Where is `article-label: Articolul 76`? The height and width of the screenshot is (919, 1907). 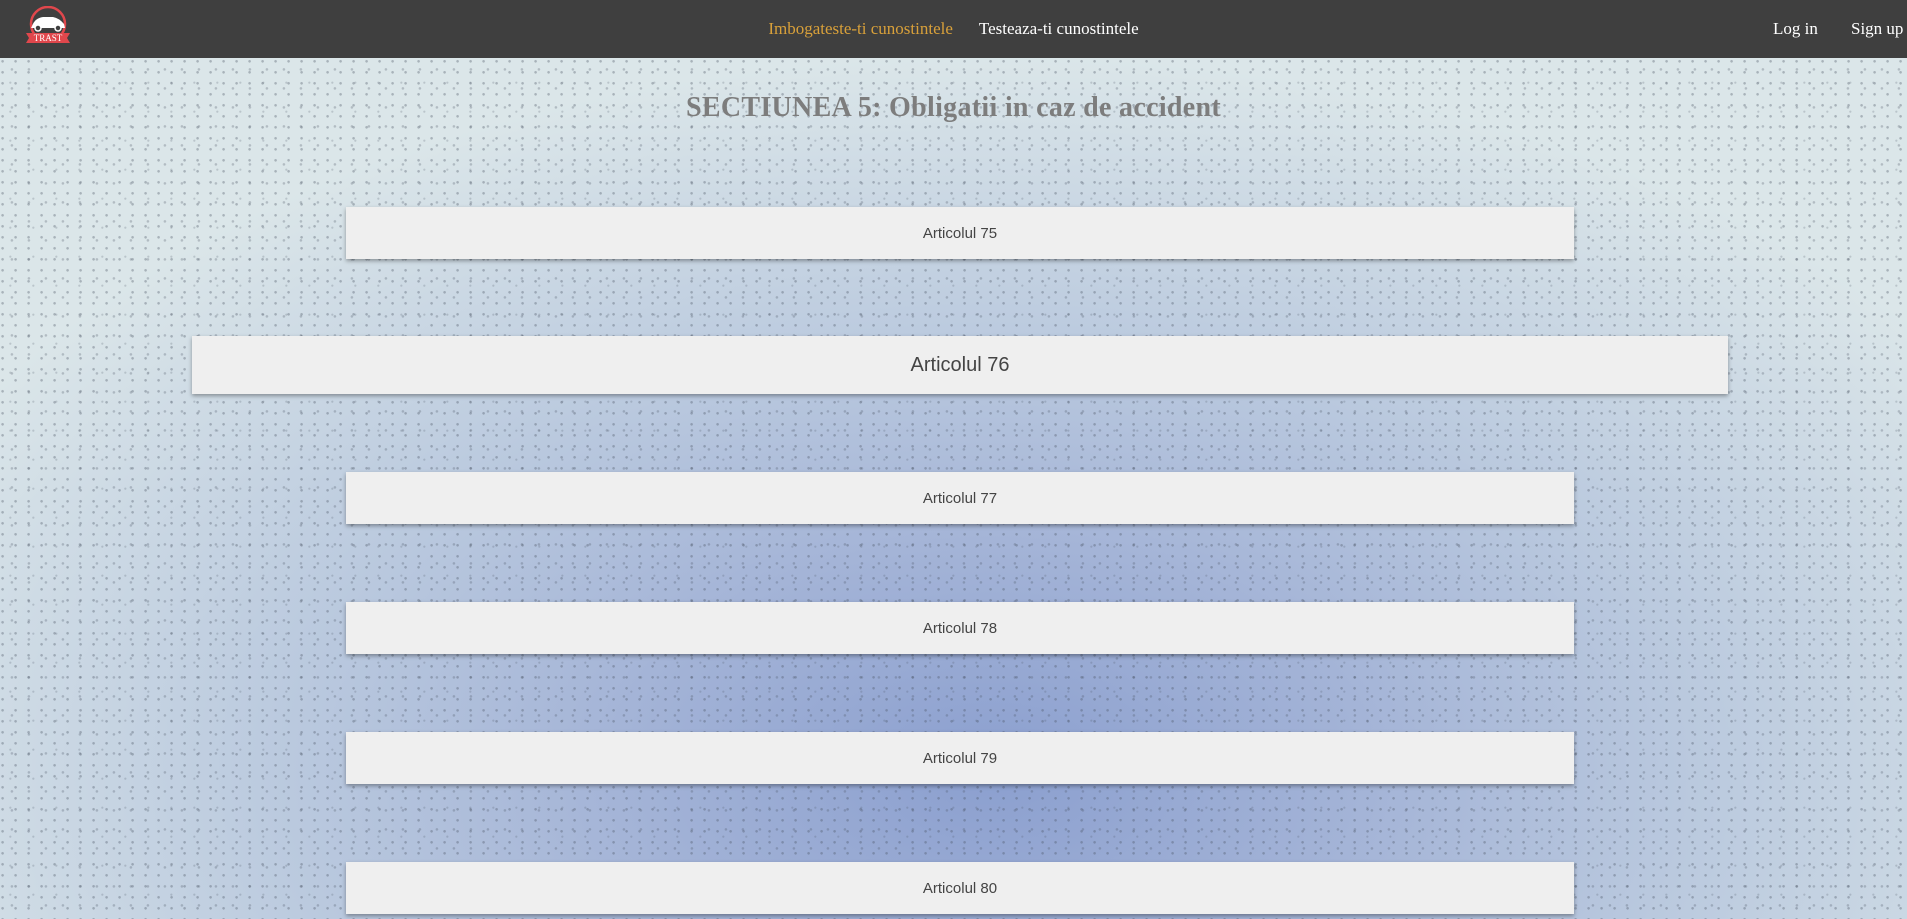
article-label: Articolul 76 is located at coordinates (960, 364).